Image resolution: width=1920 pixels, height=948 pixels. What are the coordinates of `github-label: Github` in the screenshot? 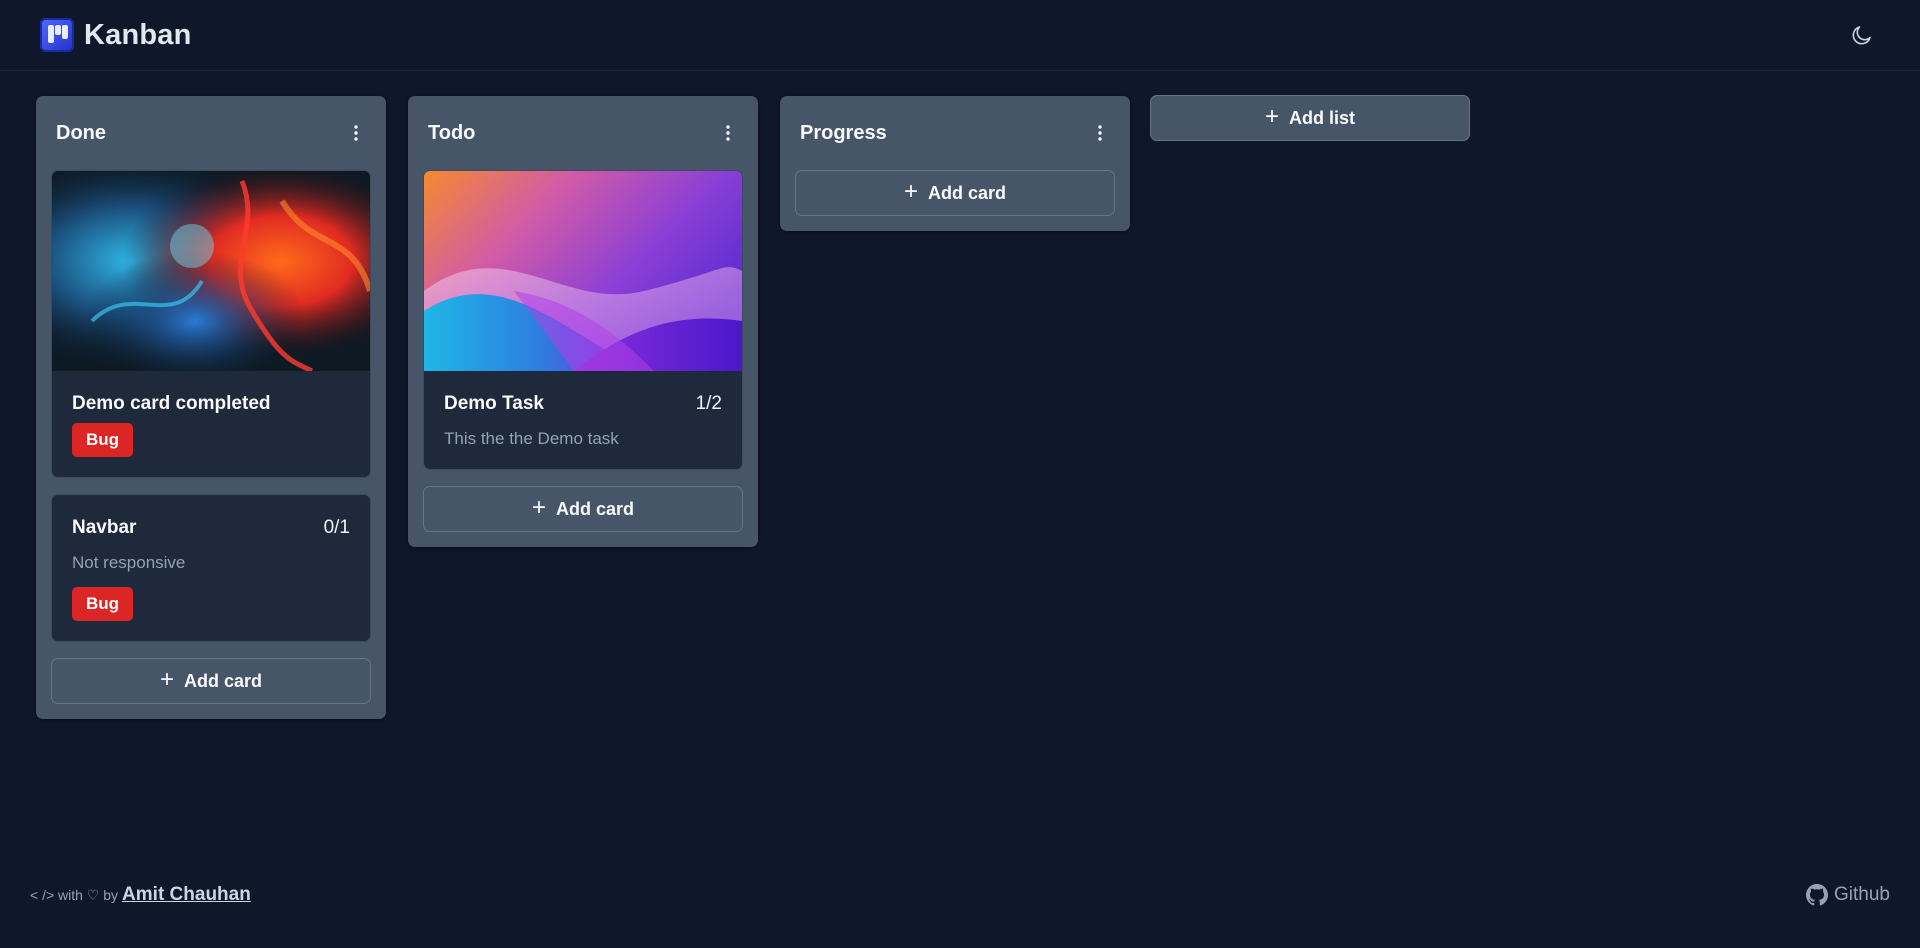 It's located at (1862, 894).